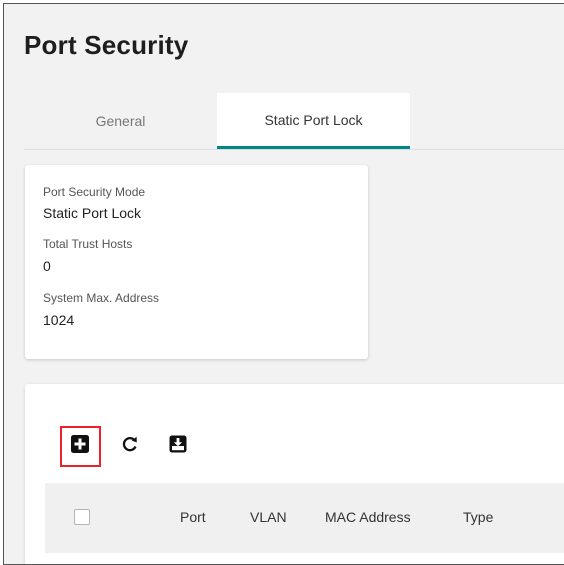 This screenshot has height=565, width=564. Describe the element at coordinates (82, 517) in the screenshot. I see `select-all-checkbox` at that location.